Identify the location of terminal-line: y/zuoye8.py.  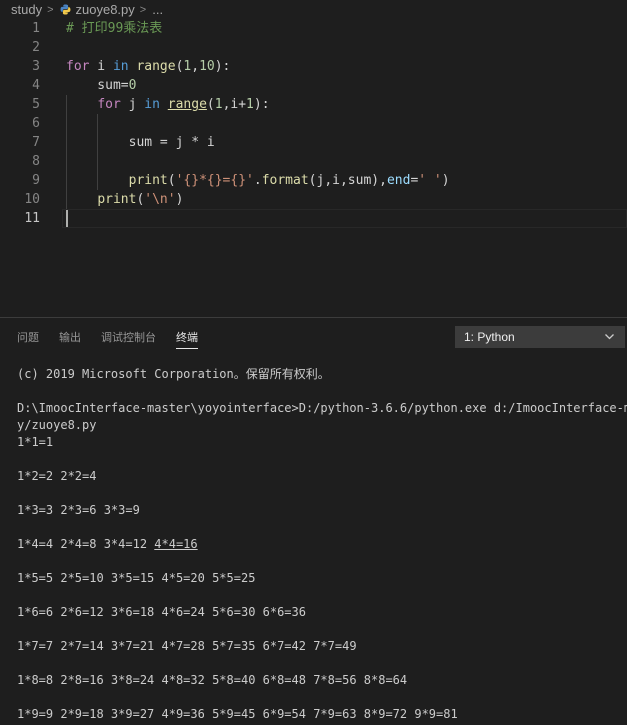
(57, 425).